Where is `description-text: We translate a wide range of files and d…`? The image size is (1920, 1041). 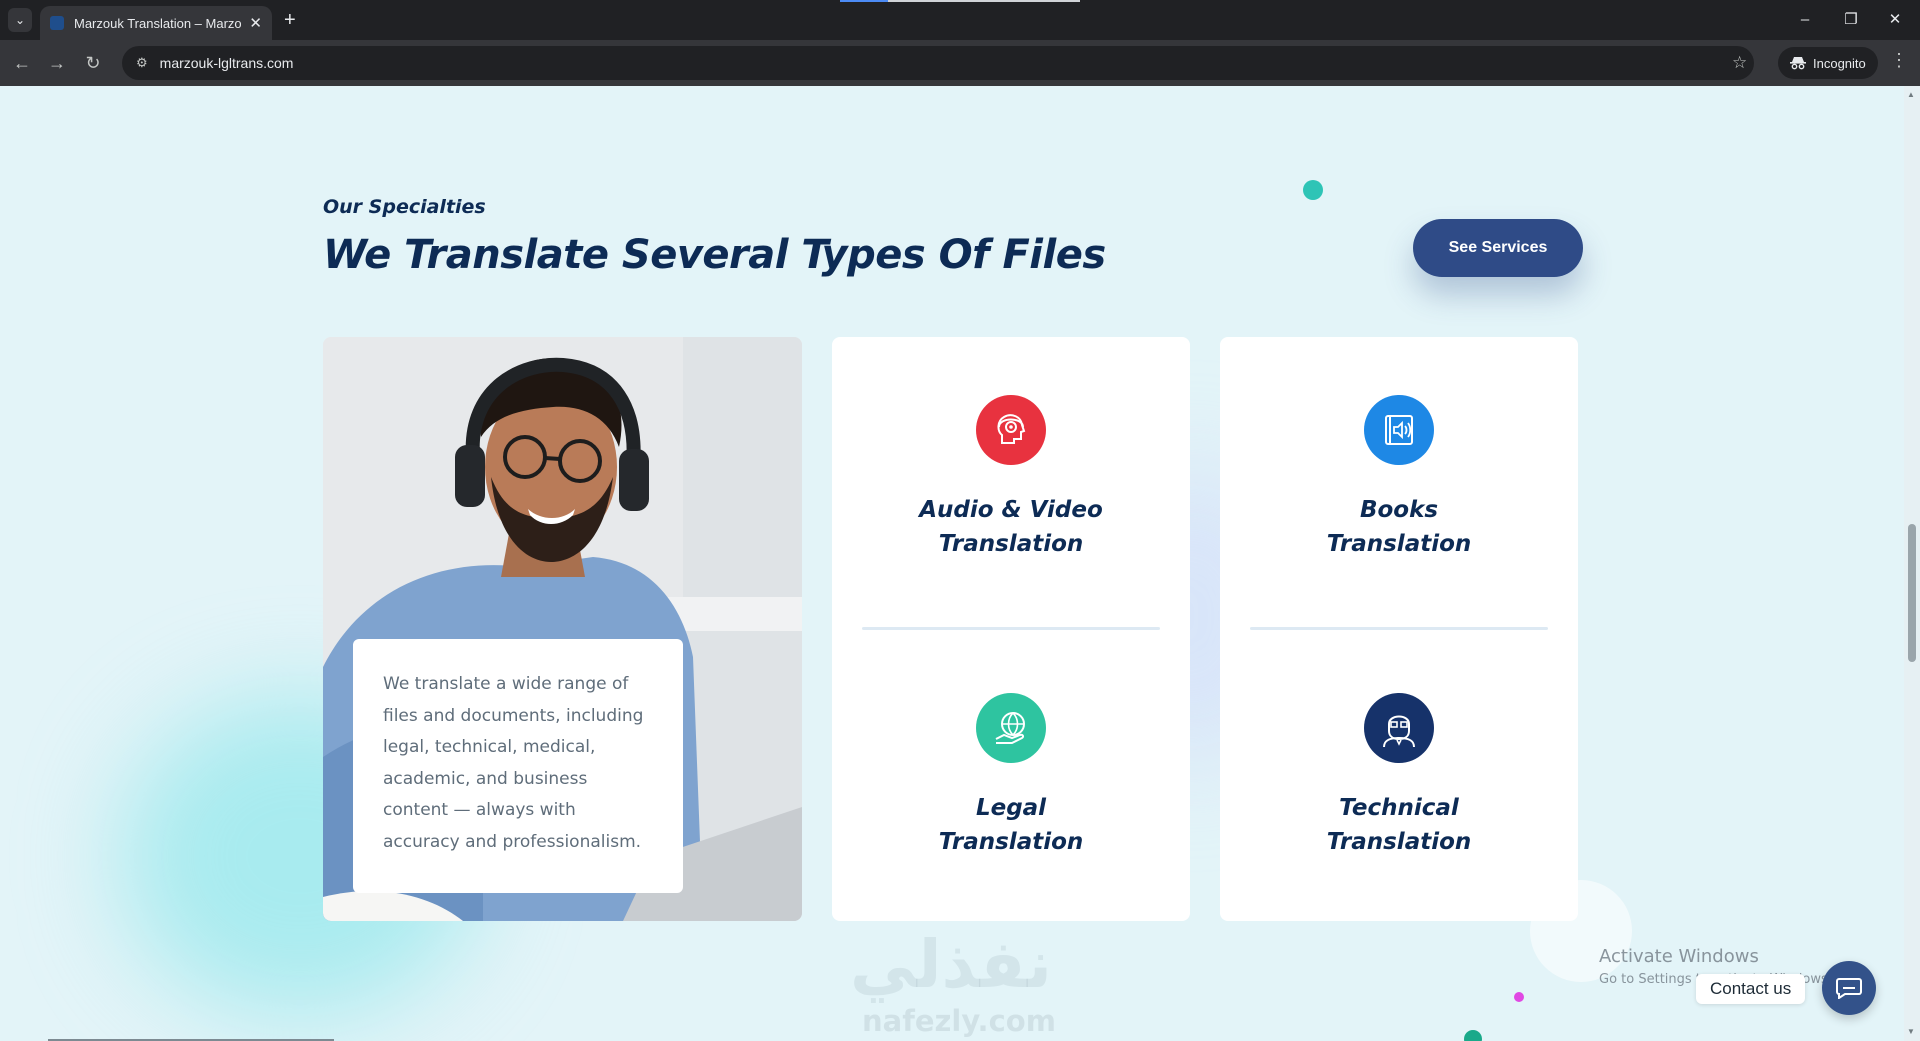
description-text: We translate a wide range of files and d… is located at coordinates (513, 763).